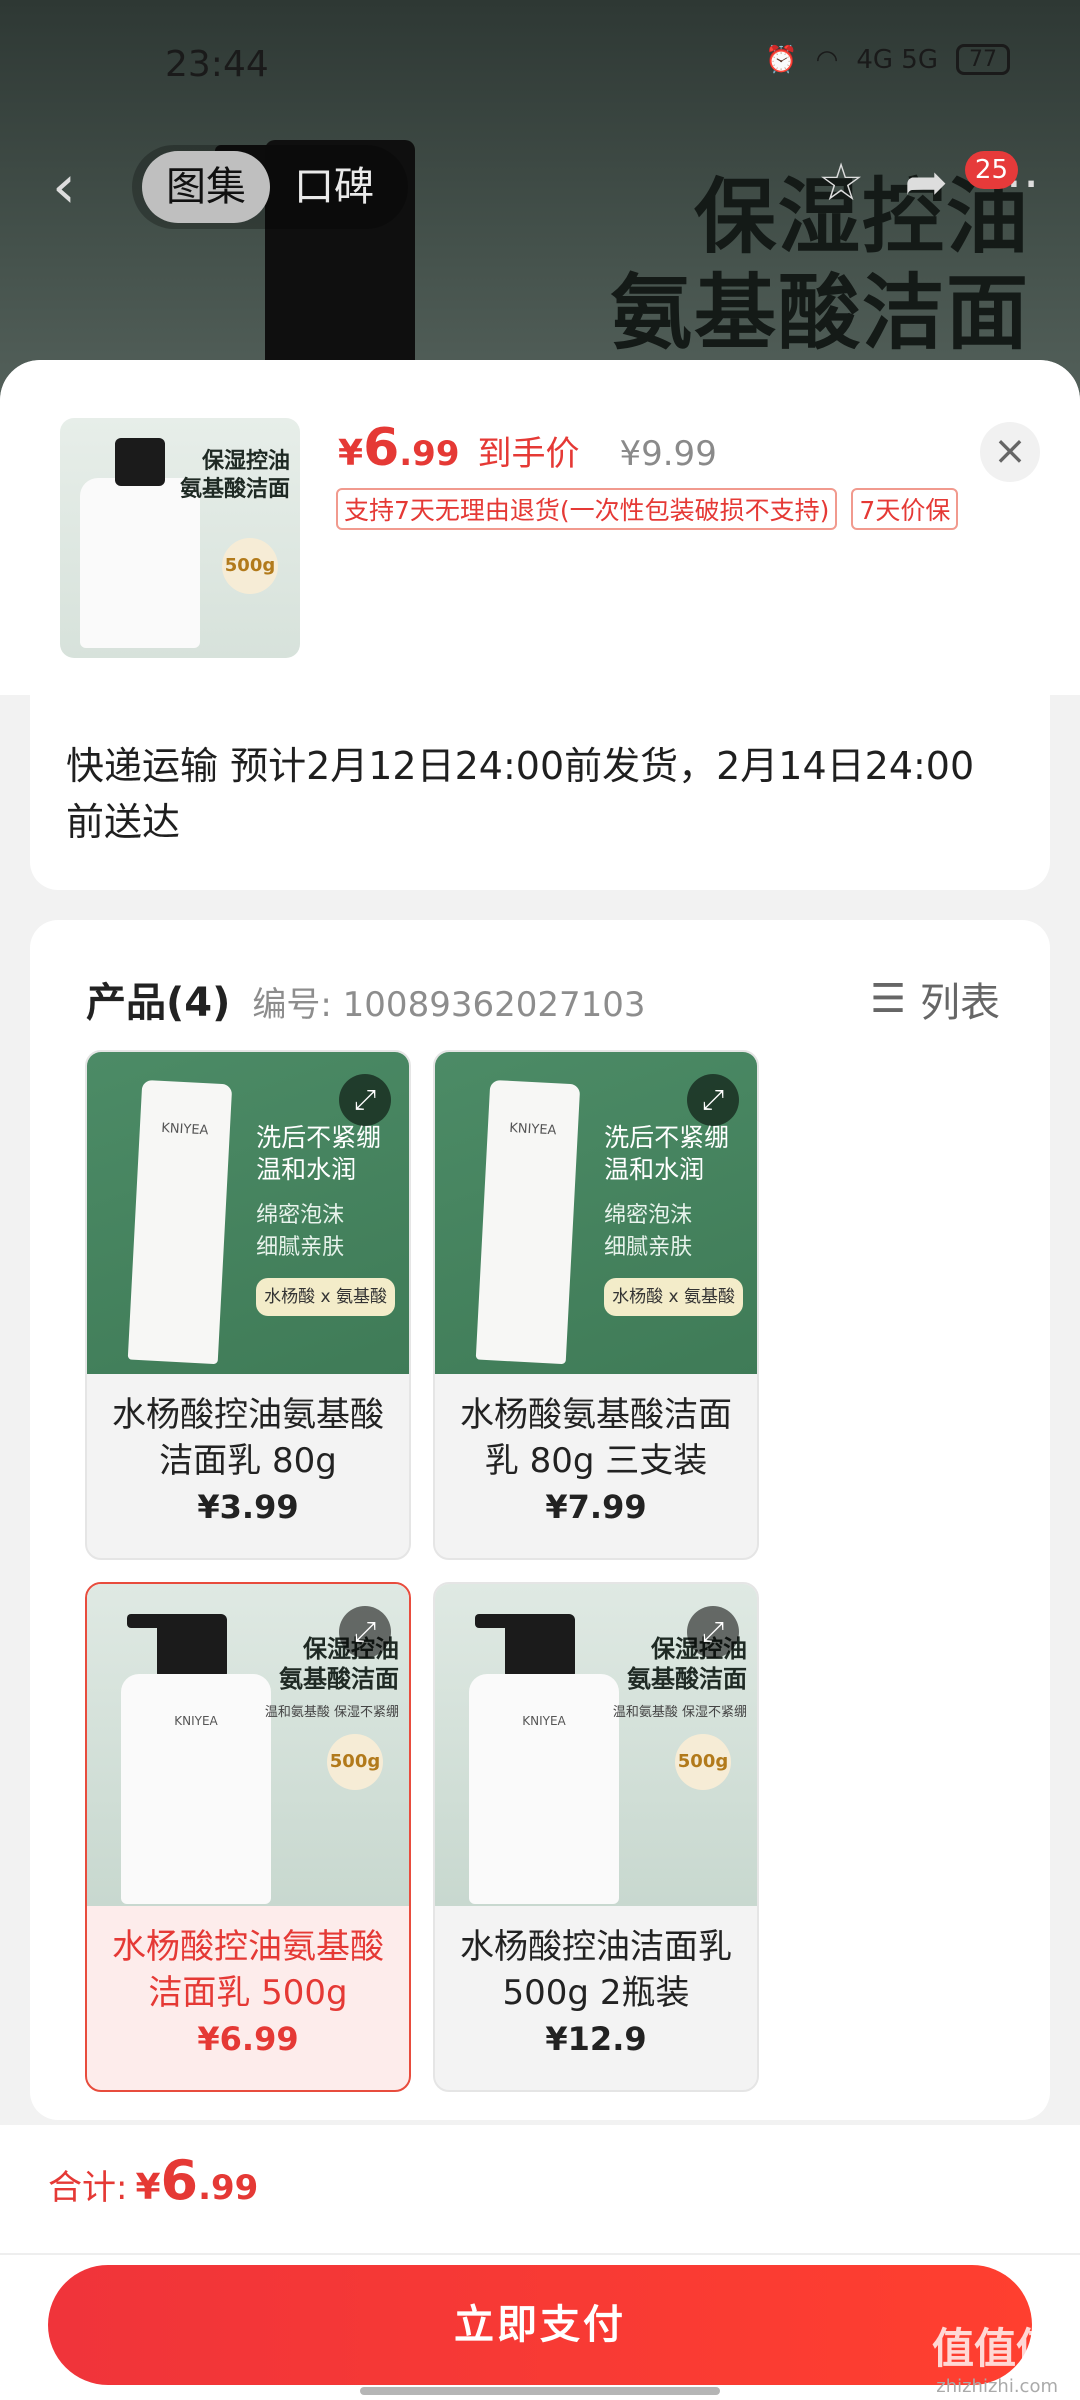 This screenshot has width=1080, height=2400. What do you see at coordinates (991, 170) in the screenshot?
I see `notification-badge: 25` at bounding box center [991, 170].